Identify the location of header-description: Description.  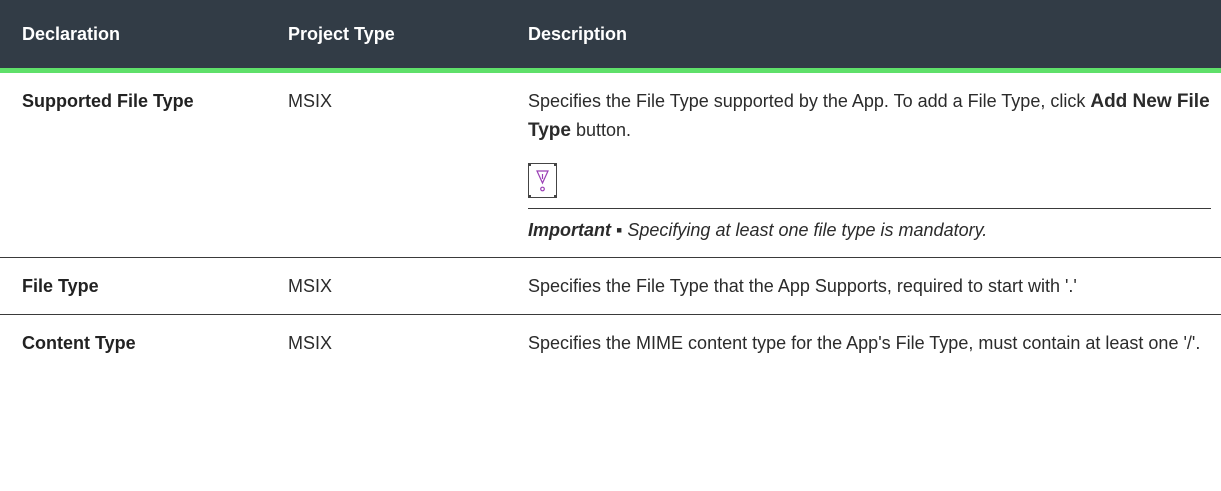
(863, 36).